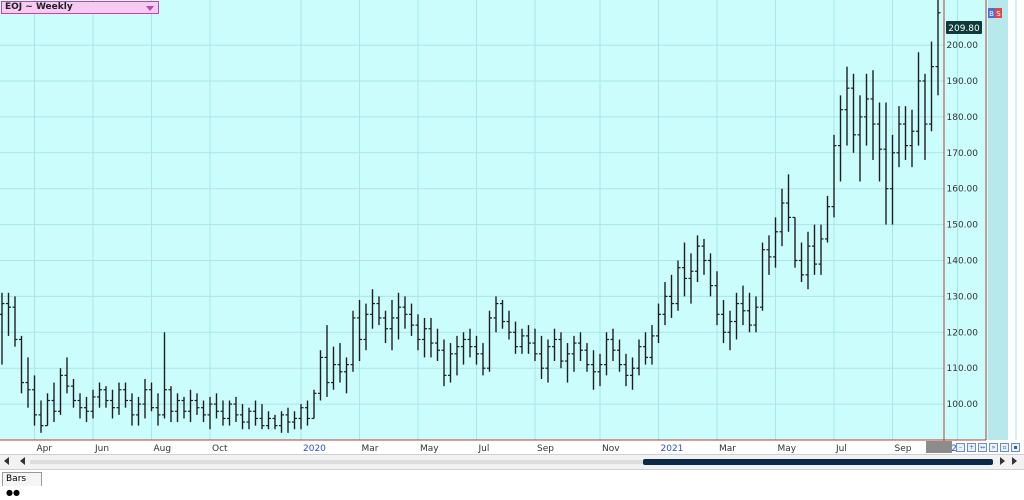  I want to click on sell-badge-label: S, so click(998, 14).